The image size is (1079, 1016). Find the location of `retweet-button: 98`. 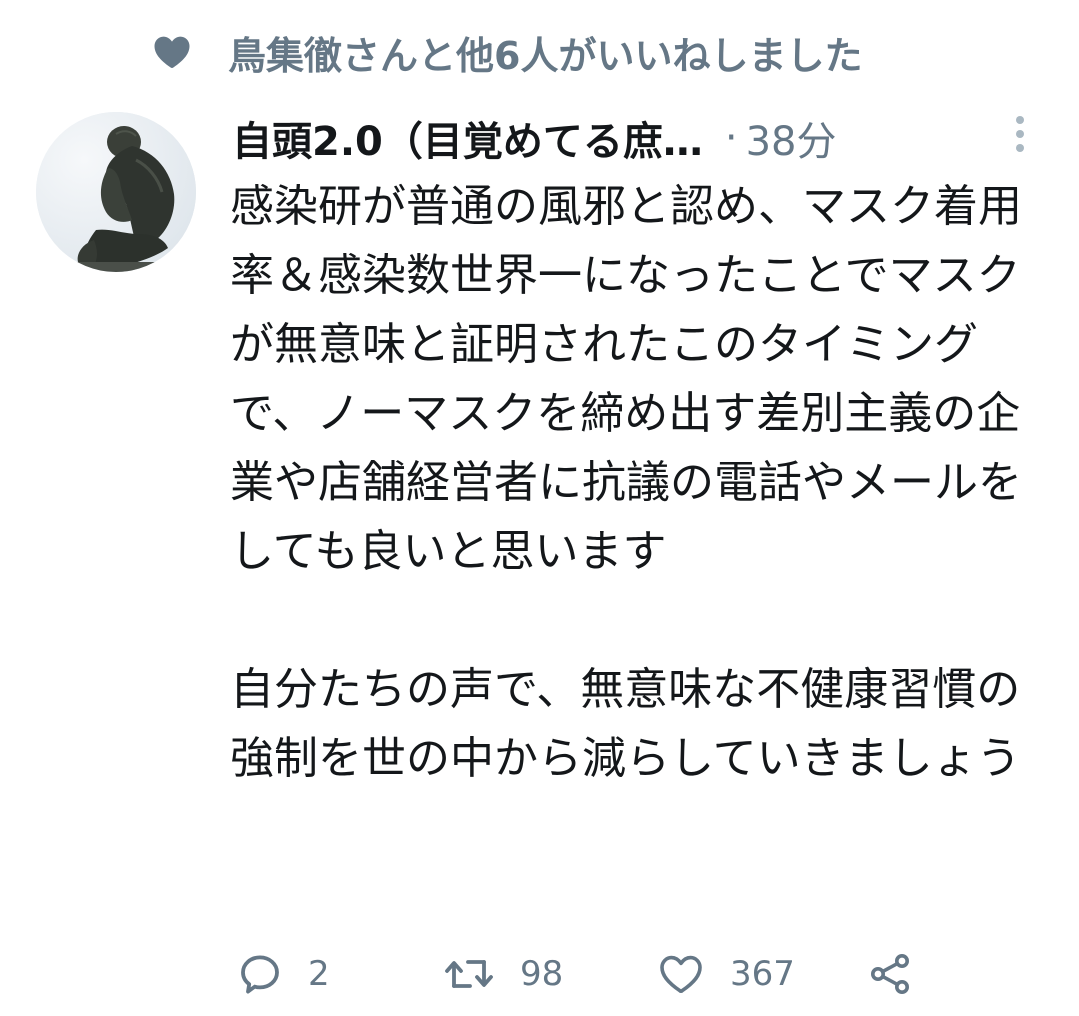

retweet-button: 98 is located at coordinates (502, 974).